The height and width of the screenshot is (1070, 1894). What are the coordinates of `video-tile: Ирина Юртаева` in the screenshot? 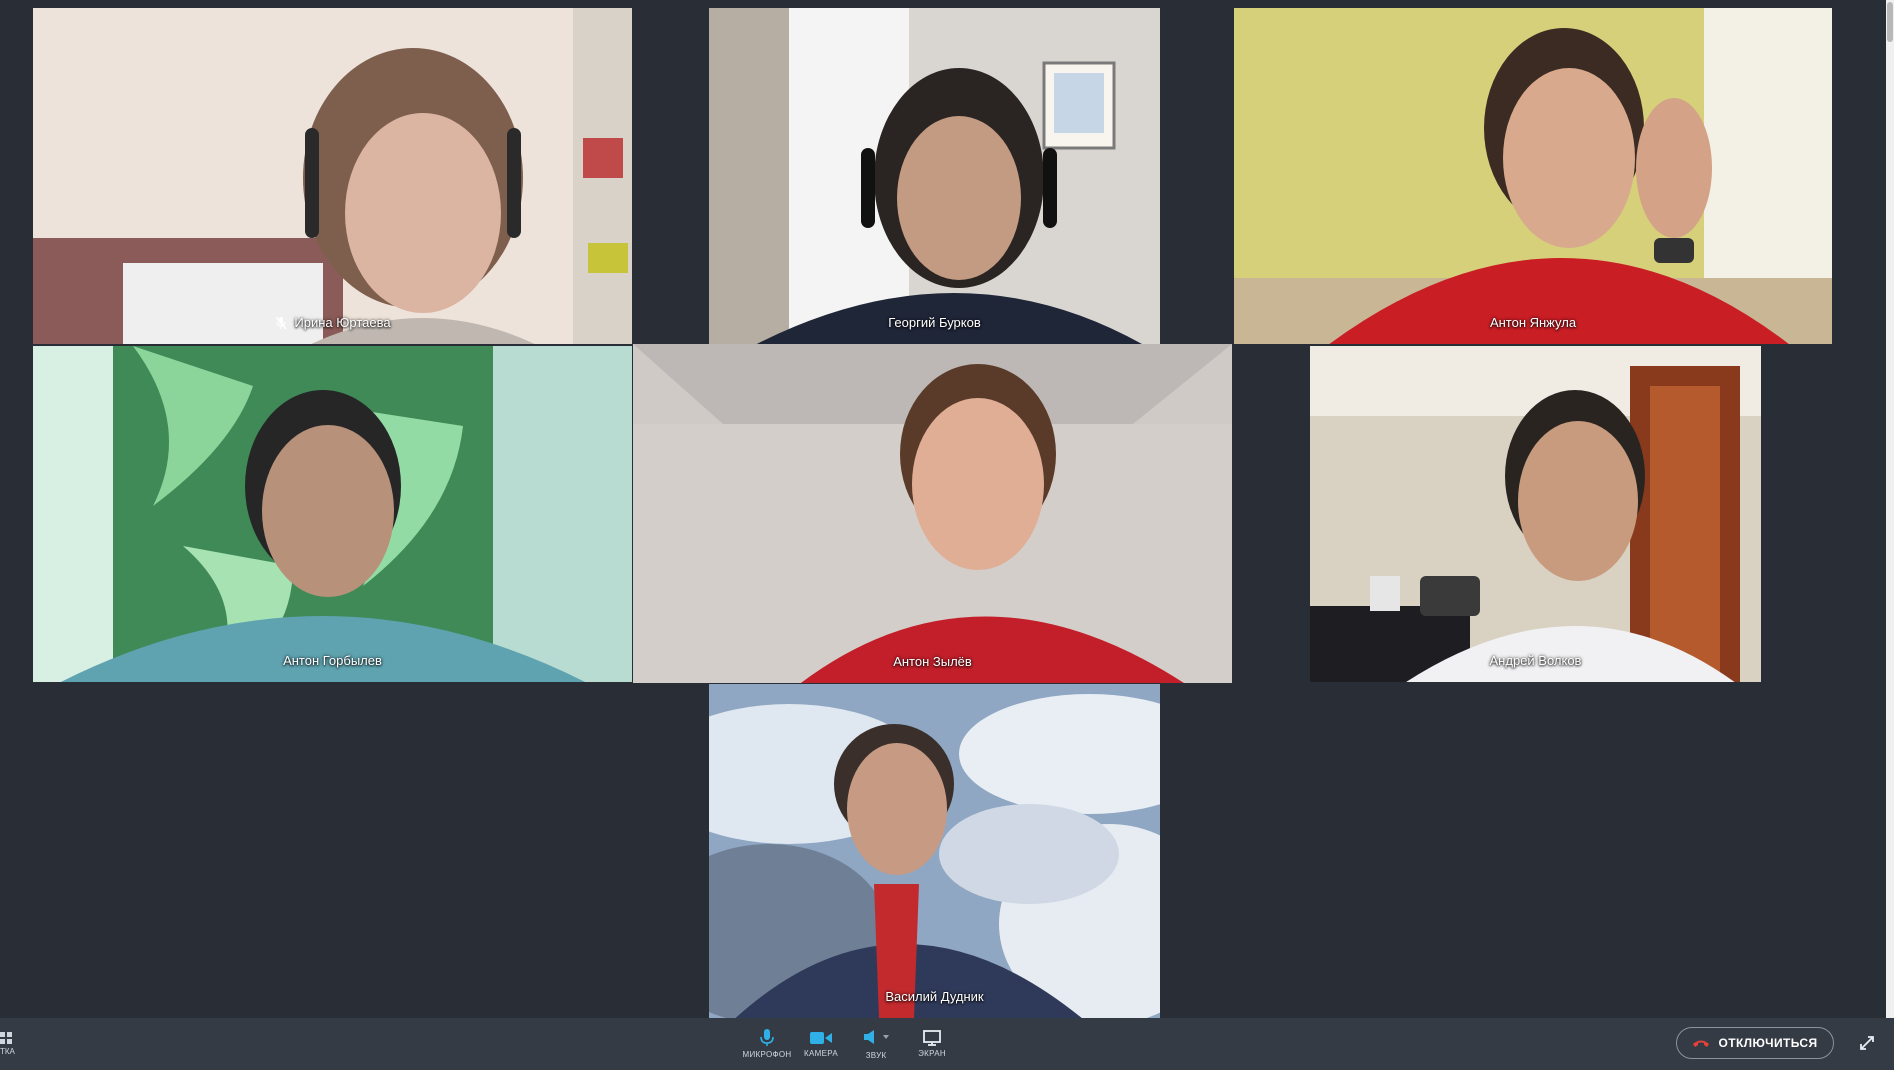 It's located at (332, 176).